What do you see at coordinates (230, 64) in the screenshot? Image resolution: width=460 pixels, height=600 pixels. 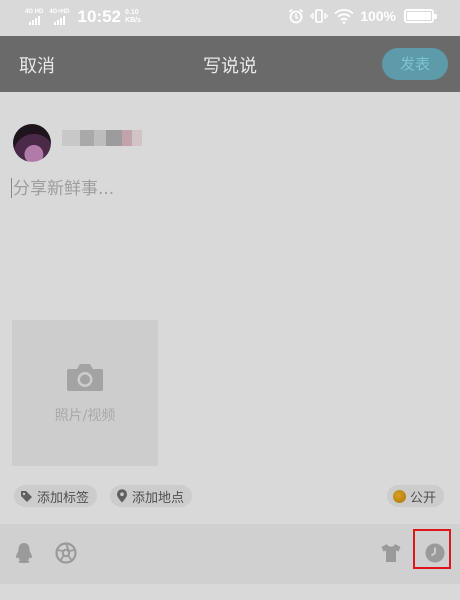 I see `nav-bar: 取消 写说说 发表` at bounding box center [230, 64].